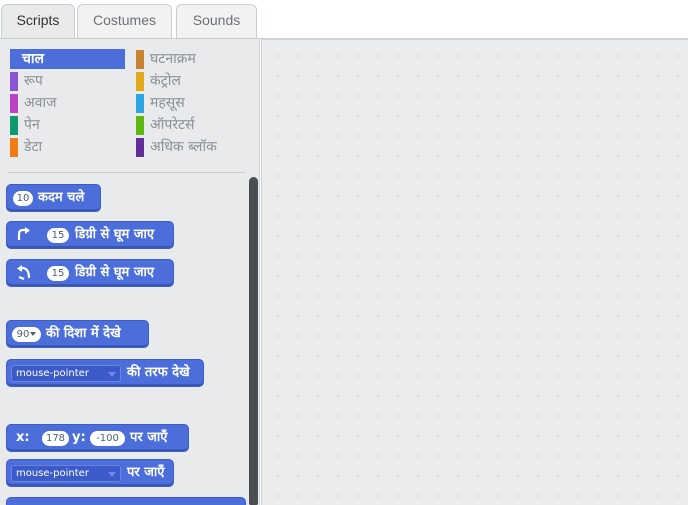 The image size is (688, 505). I want to click on block-text: की तरफ देखे, so click(158, 372).